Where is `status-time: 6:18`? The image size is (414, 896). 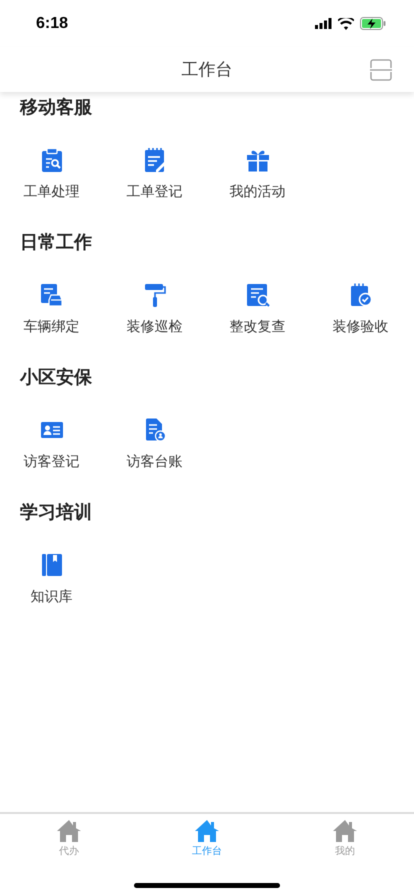 status-time: 6:18 is located at coordinates (52, 23).